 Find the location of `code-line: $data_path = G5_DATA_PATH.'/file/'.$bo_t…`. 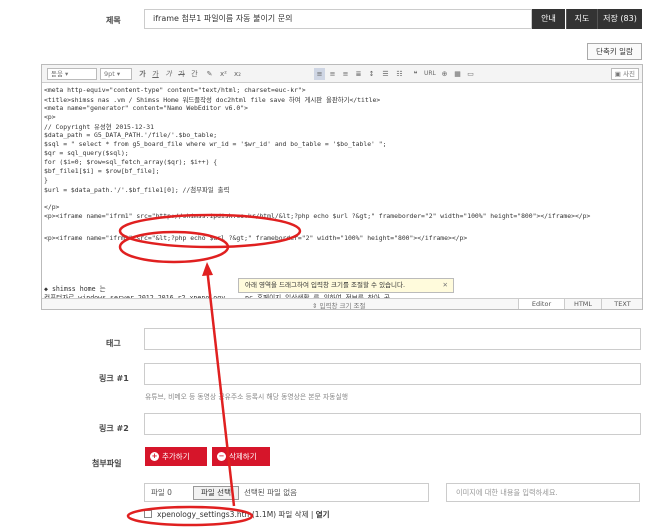

code-line: $data_path = G5_DATA_PATH.'/file/'.$bo_t… is located at coordinates (131, 135).